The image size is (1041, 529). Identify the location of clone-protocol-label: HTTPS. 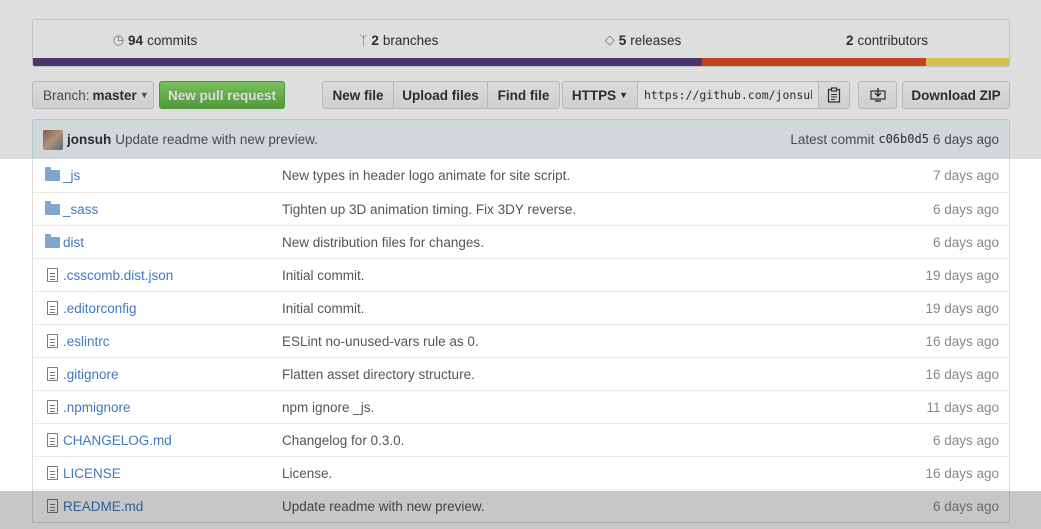
(594, 95).